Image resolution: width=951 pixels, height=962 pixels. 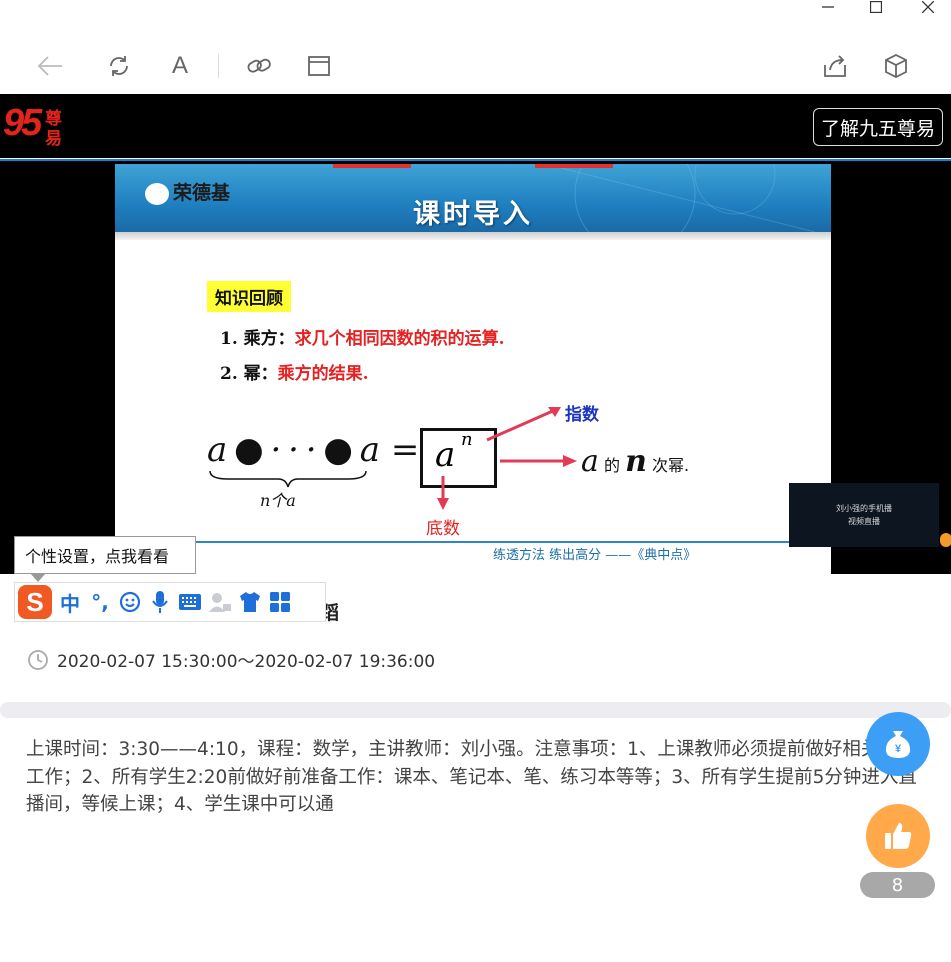 What do you see at coordinates (877, 127) in the screenshot?
I see `learn-more-button: 了解九五尊易` at bounding box center [877, 127].